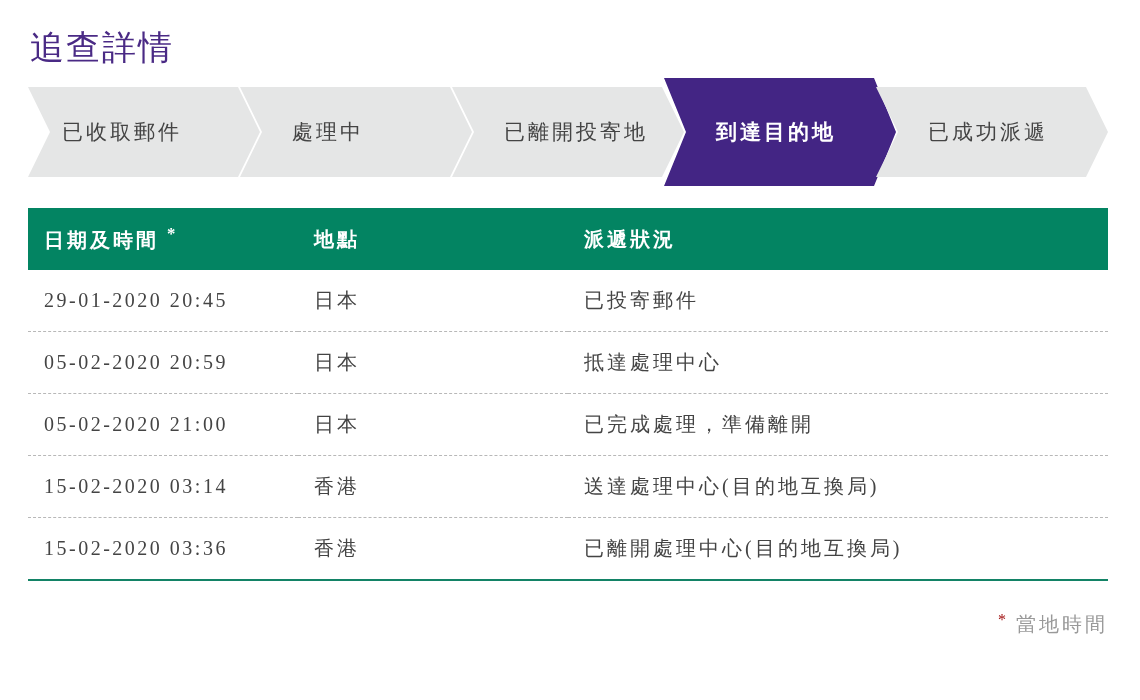 The height and width of the screenshot is (700, 1140). What do you see at coordinates (433, 239) in the screenshot?
I see `column-header: 地點` at bounding box center [433, 239].